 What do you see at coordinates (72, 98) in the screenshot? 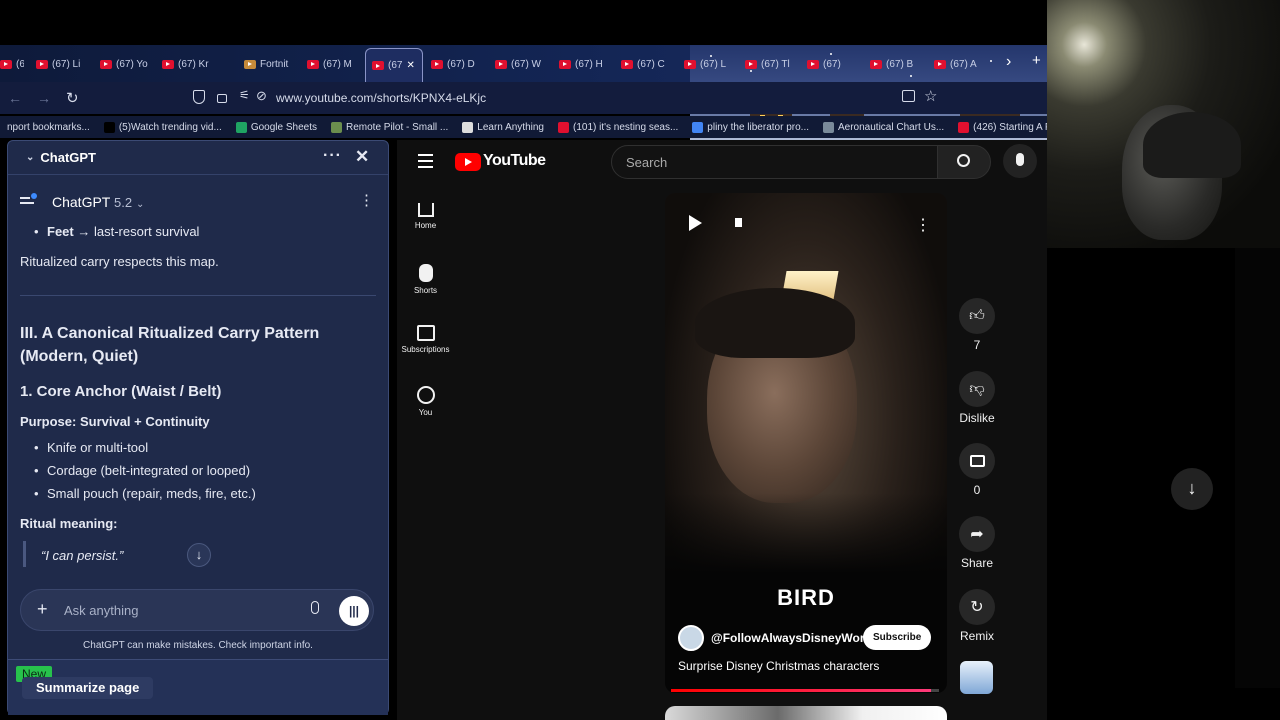
I see `reload-icon: ↻` at bounding box center [72, 98].